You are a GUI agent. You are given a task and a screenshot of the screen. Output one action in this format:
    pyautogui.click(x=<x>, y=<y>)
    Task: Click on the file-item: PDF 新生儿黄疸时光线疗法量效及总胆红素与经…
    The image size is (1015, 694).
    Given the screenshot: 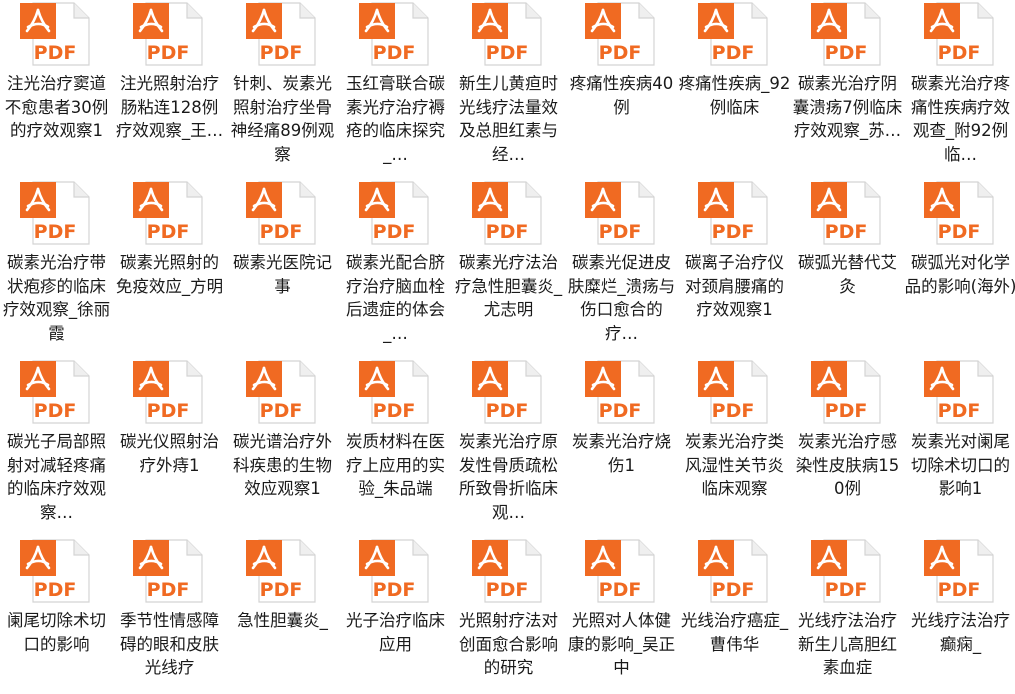 What is the action you would take?
    pyautogui.click(x=508, y=92)
    